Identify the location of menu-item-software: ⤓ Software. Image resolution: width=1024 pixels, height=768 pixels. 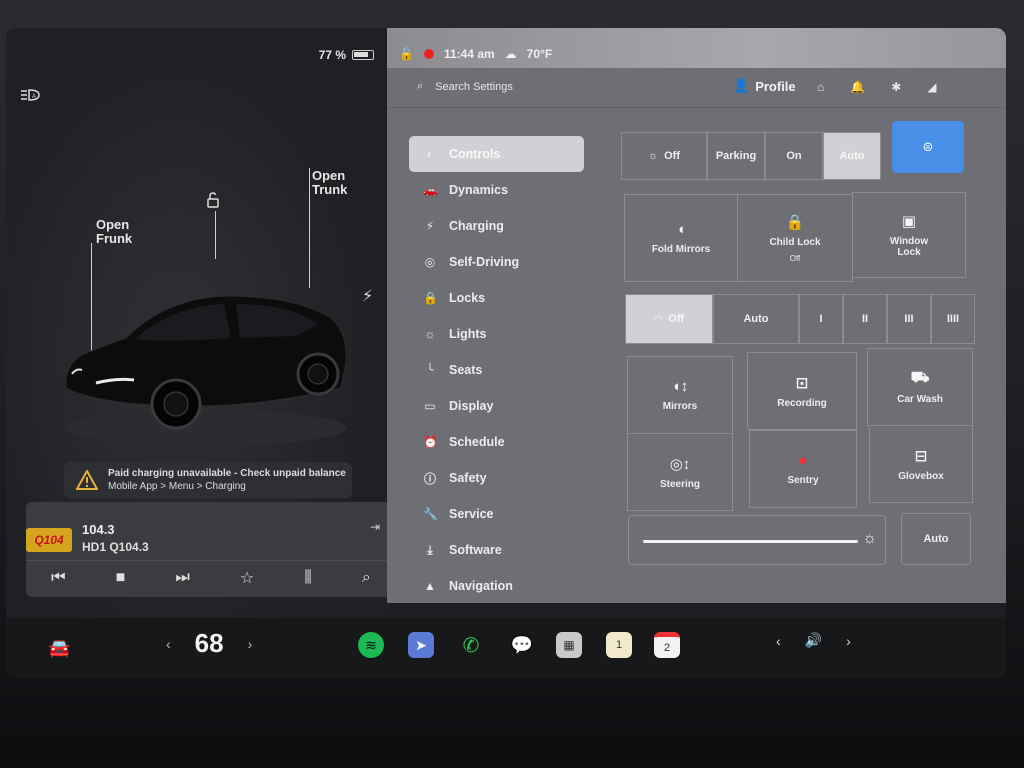
(496, 550).